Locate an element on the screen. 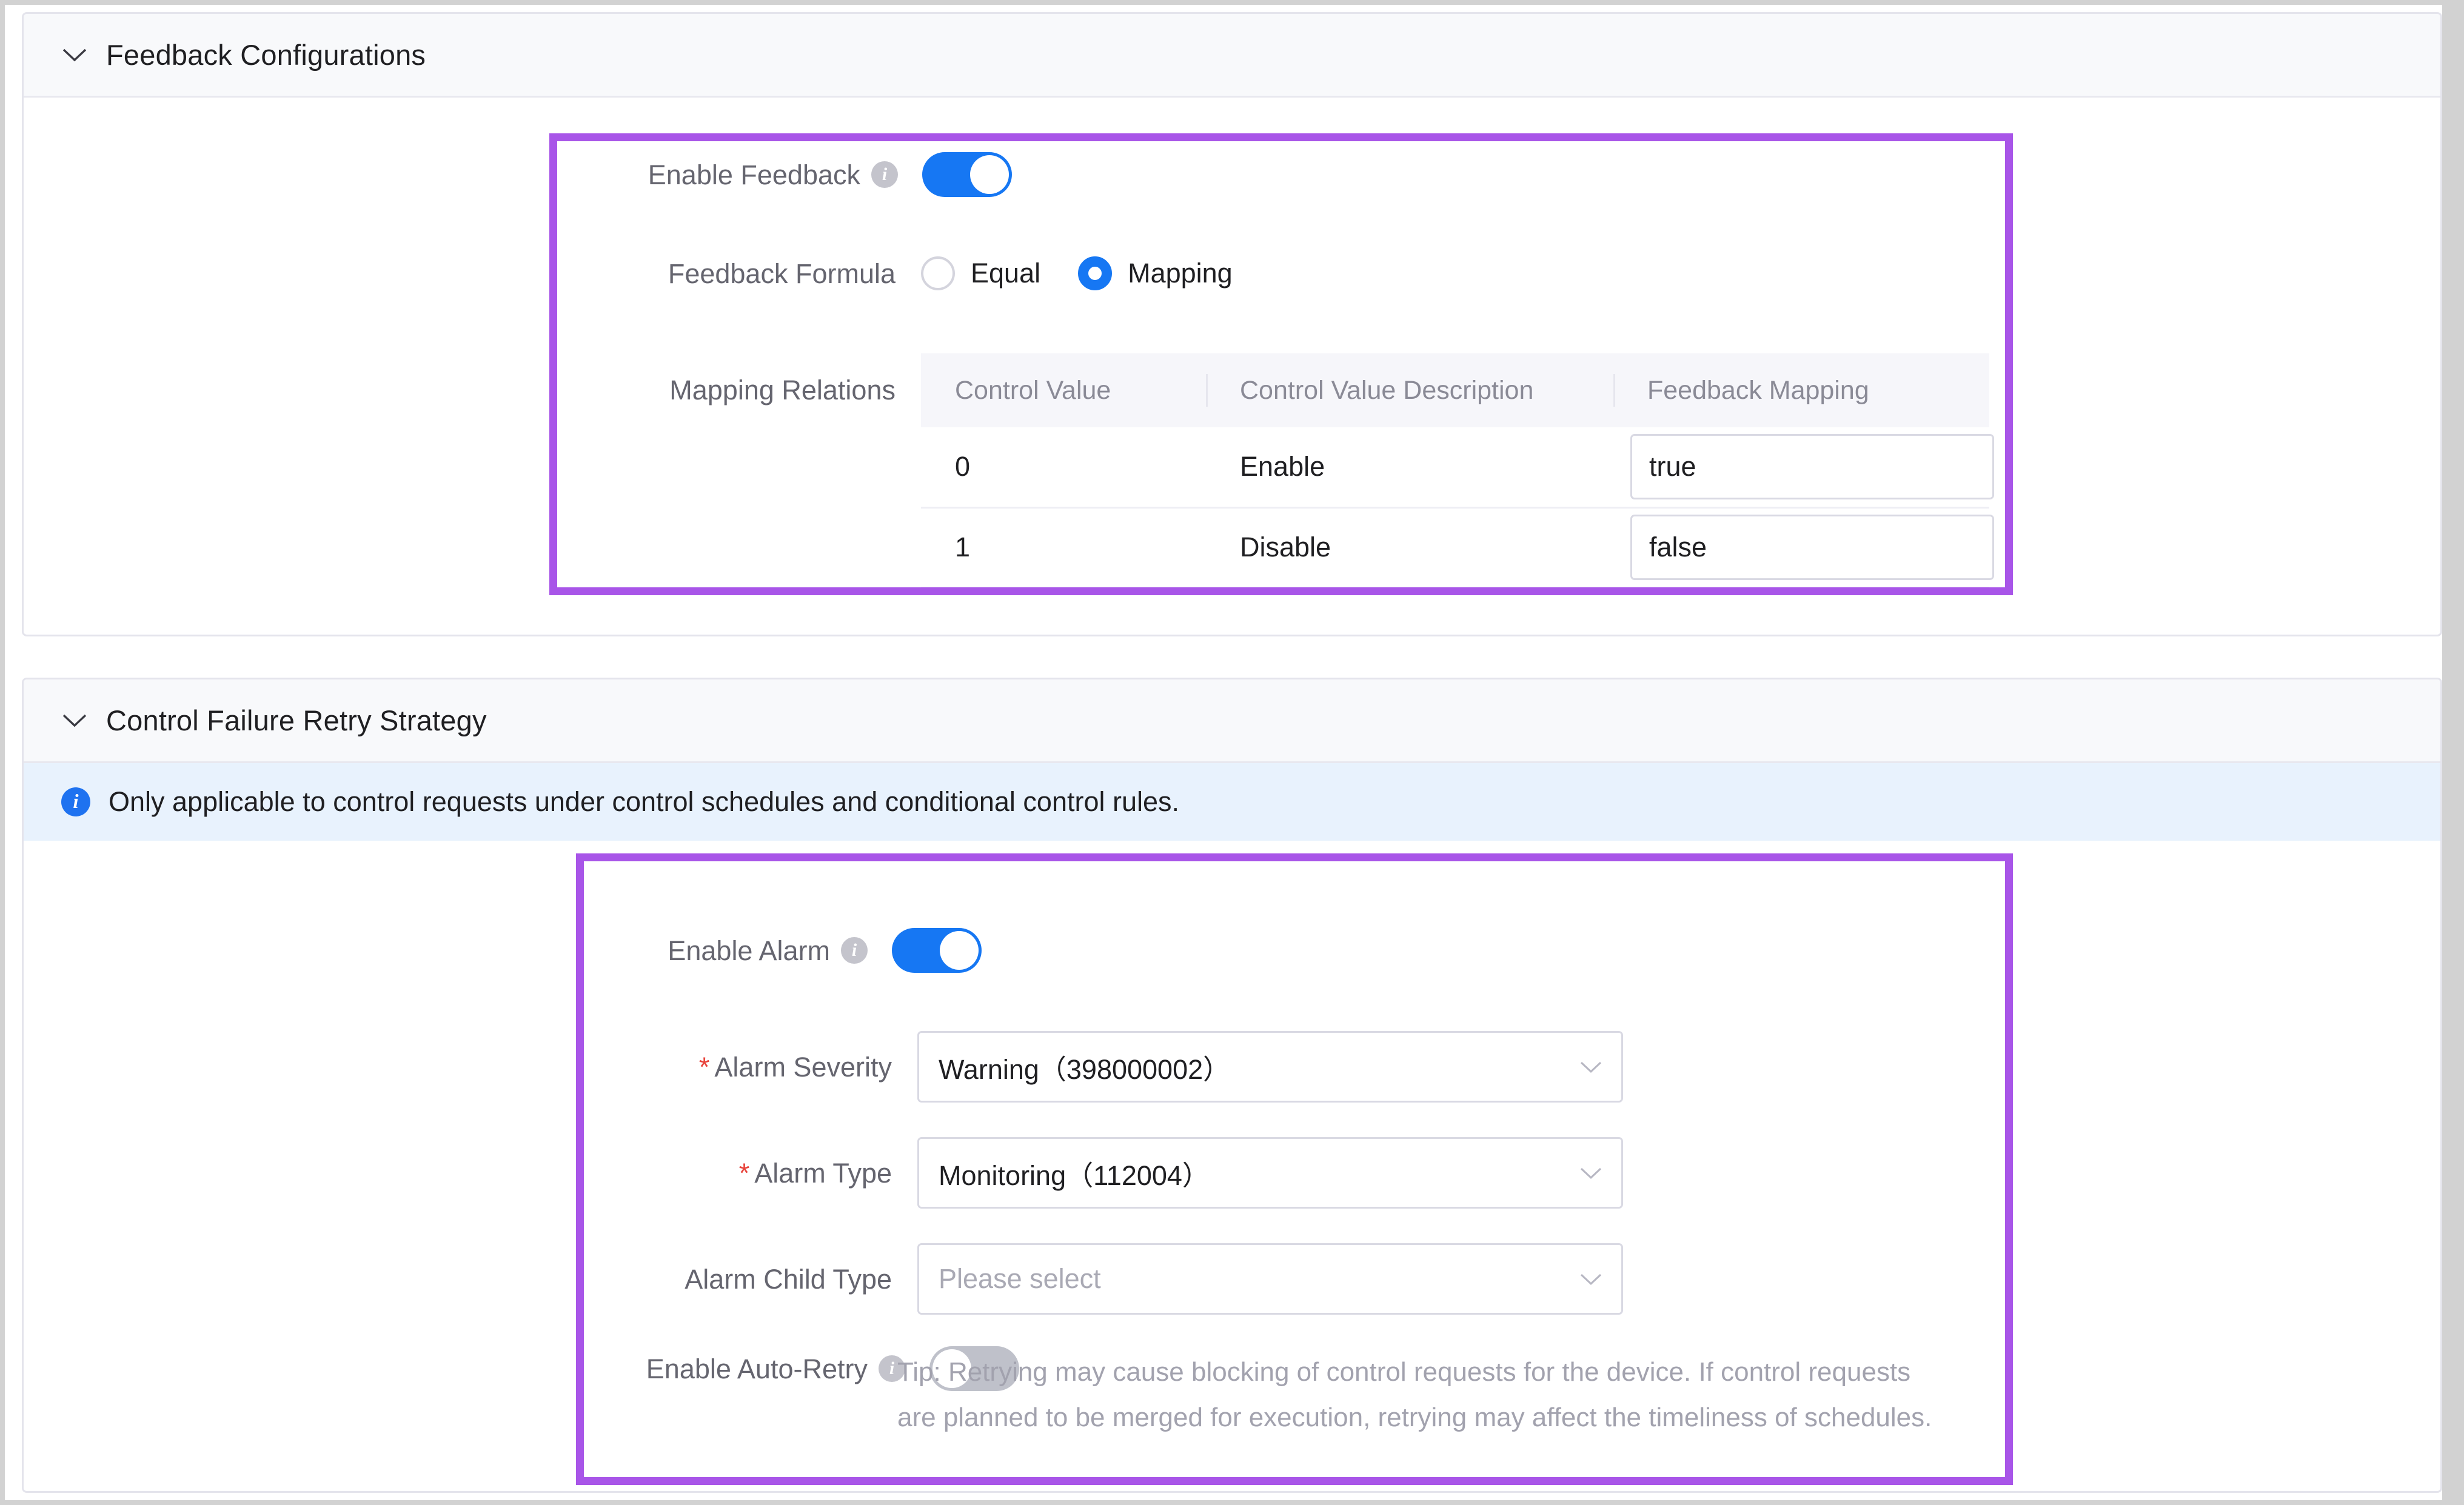 The height and width of the screenshot is (1505, 2464). cell-control-value: 0 is located at coordinates (1063, 468).